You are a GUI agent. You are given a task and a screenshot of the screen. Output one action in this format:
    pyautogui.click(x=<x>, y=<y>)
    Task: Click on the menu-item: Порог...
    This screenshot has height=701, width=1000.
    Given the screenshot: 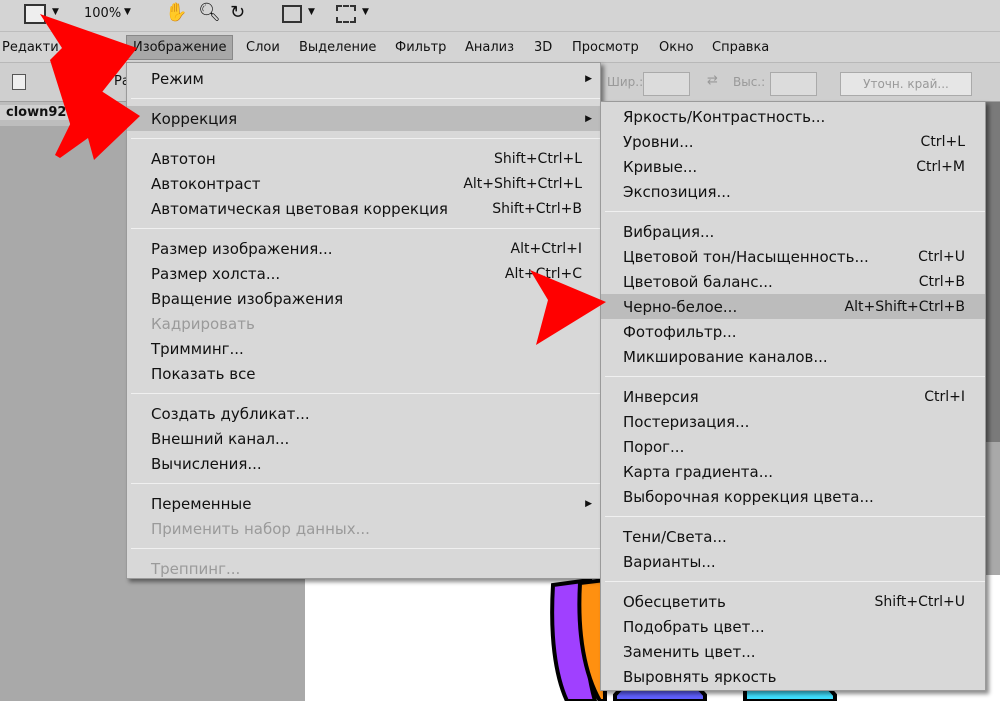 What is the action you would take?
    pyautogui.click(x=793, y=446)
    